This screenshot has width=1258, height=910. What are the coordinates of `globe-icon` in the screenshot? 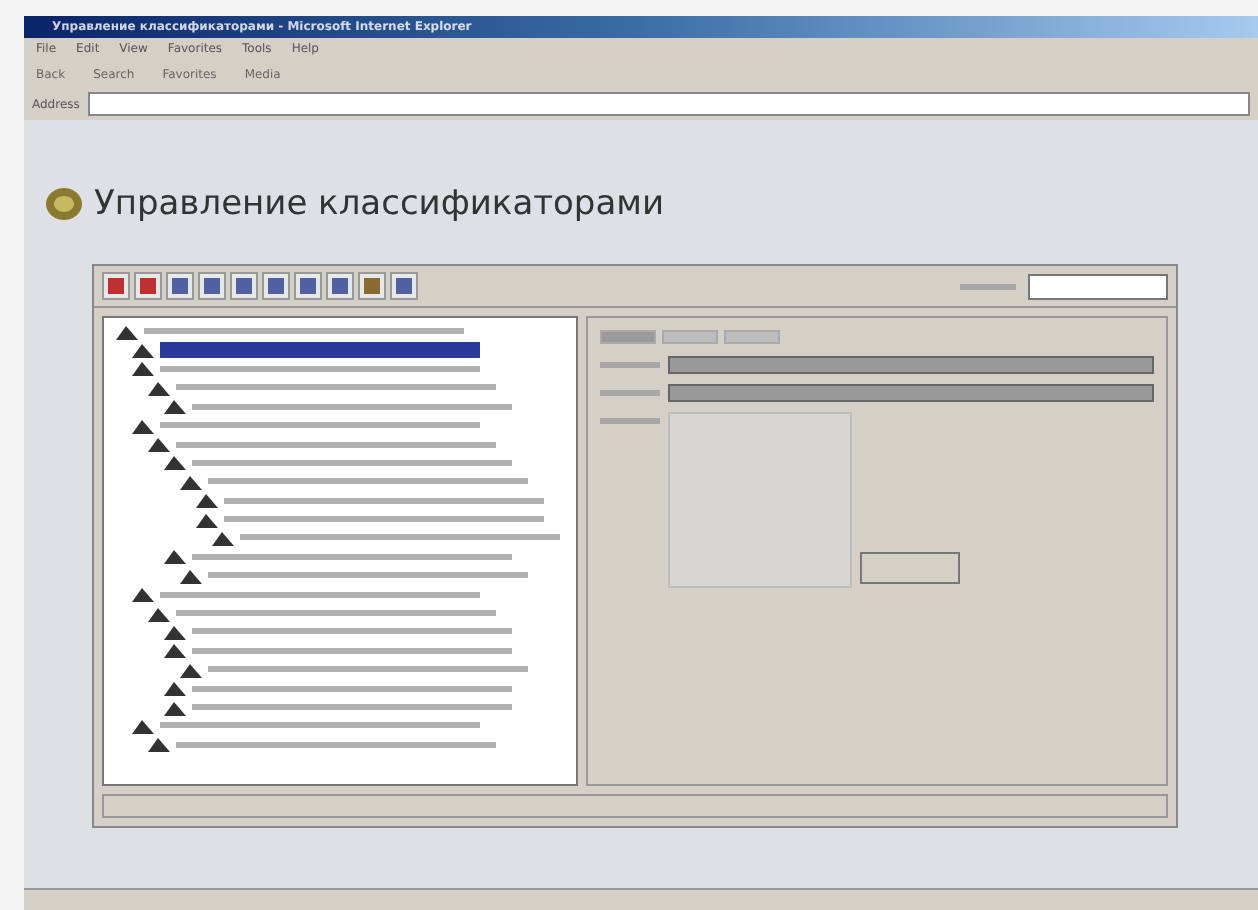 It's located at (64, 204).